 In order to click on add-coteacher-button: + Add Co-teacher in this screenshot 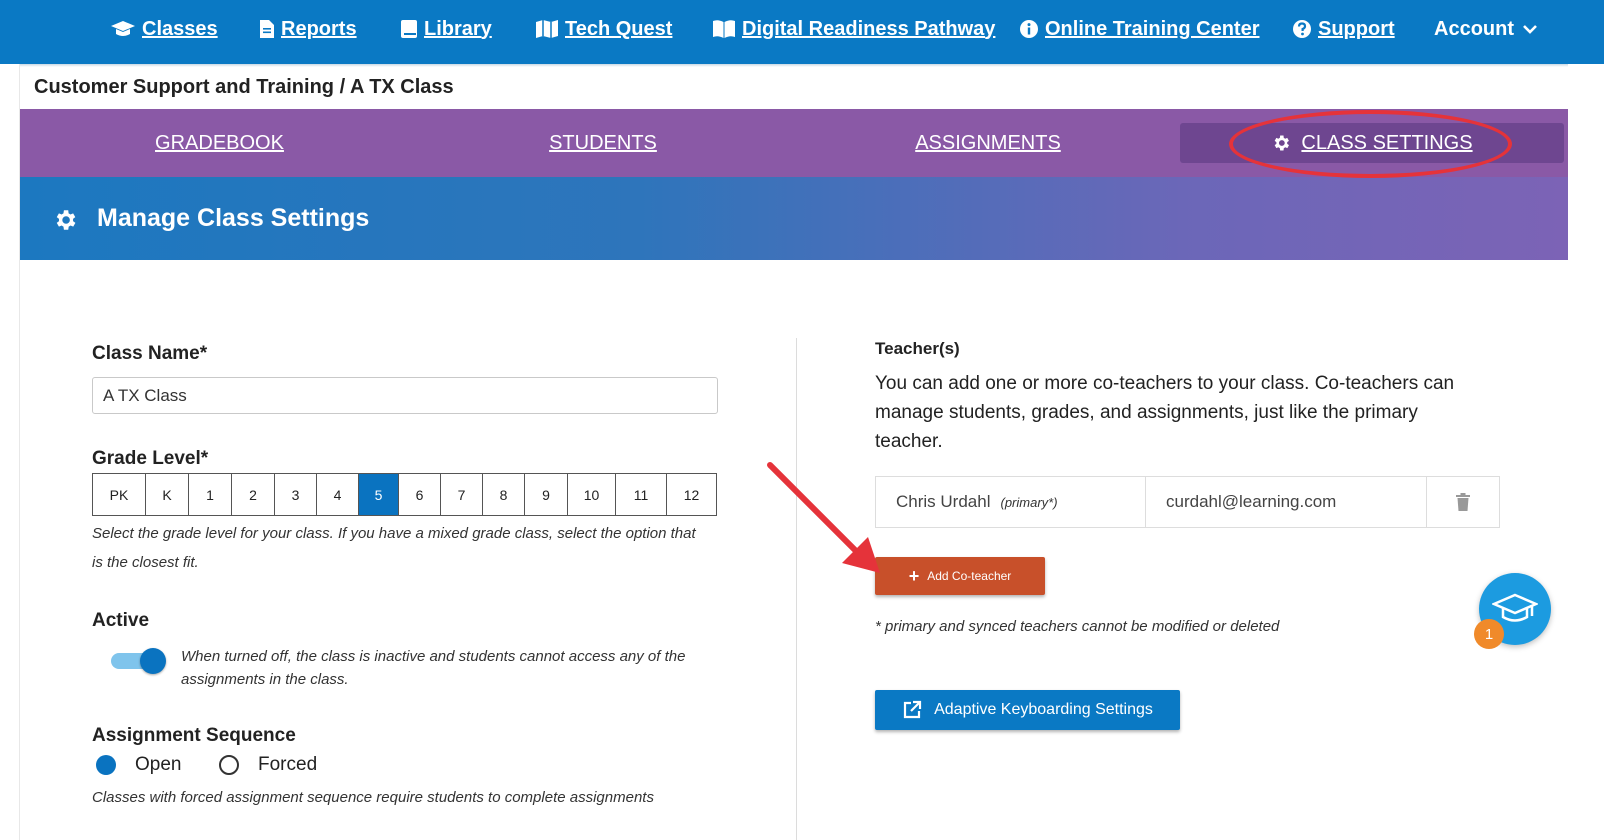, I will do `click(960, 576)`.